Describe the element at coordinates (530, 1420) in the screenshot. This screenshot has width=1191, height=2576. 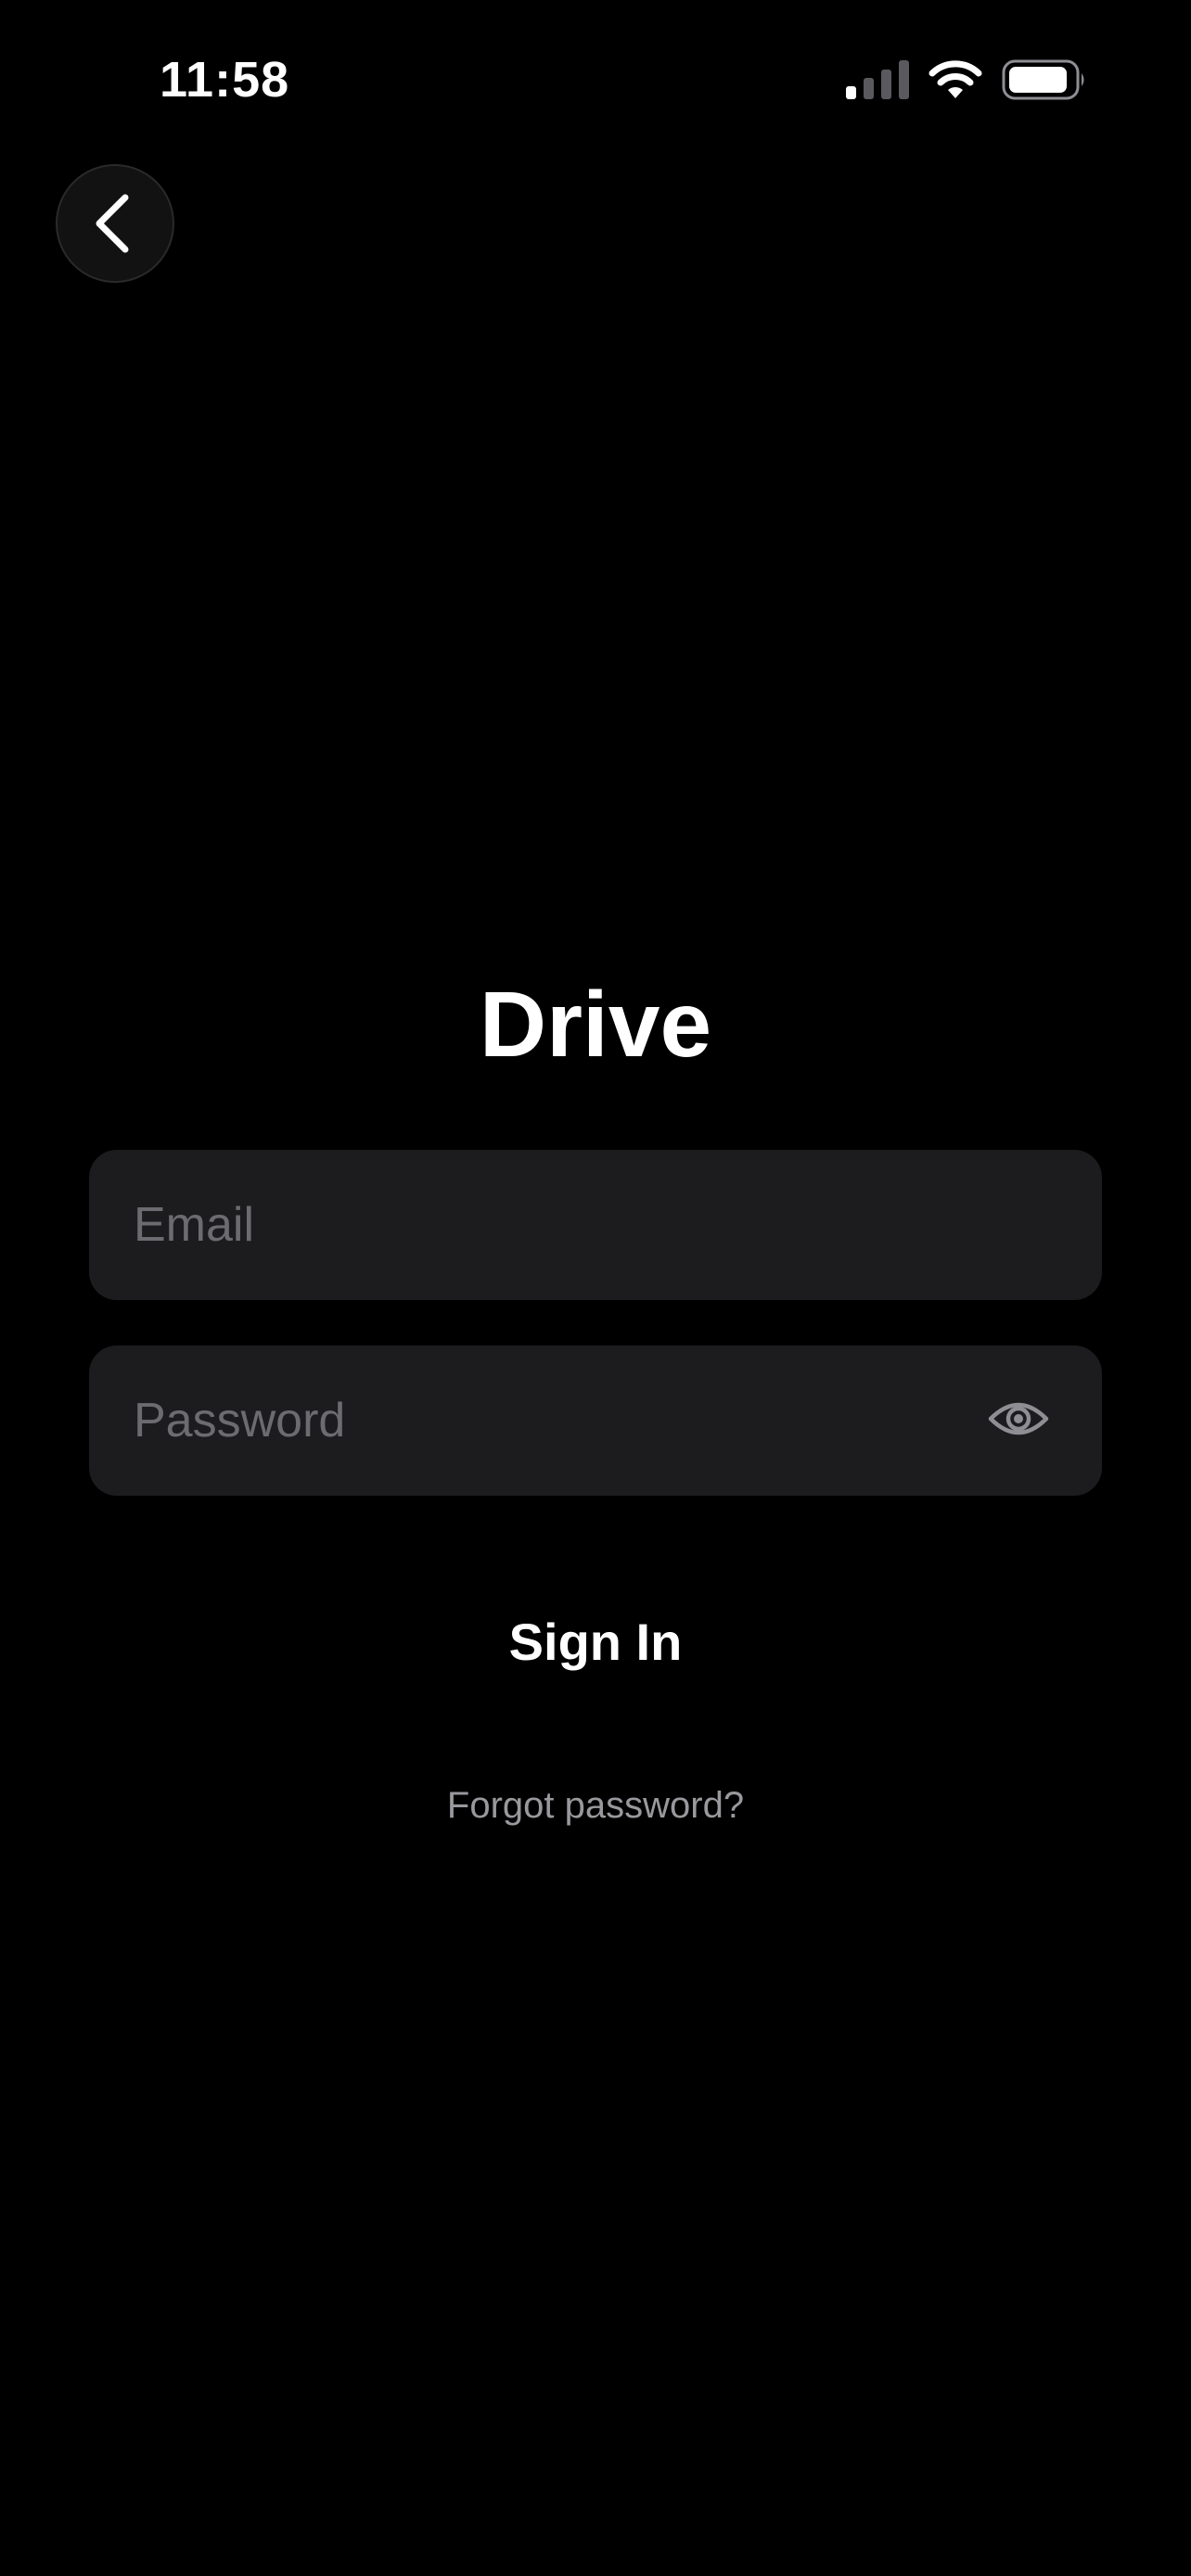
I see `password-input` at that location.